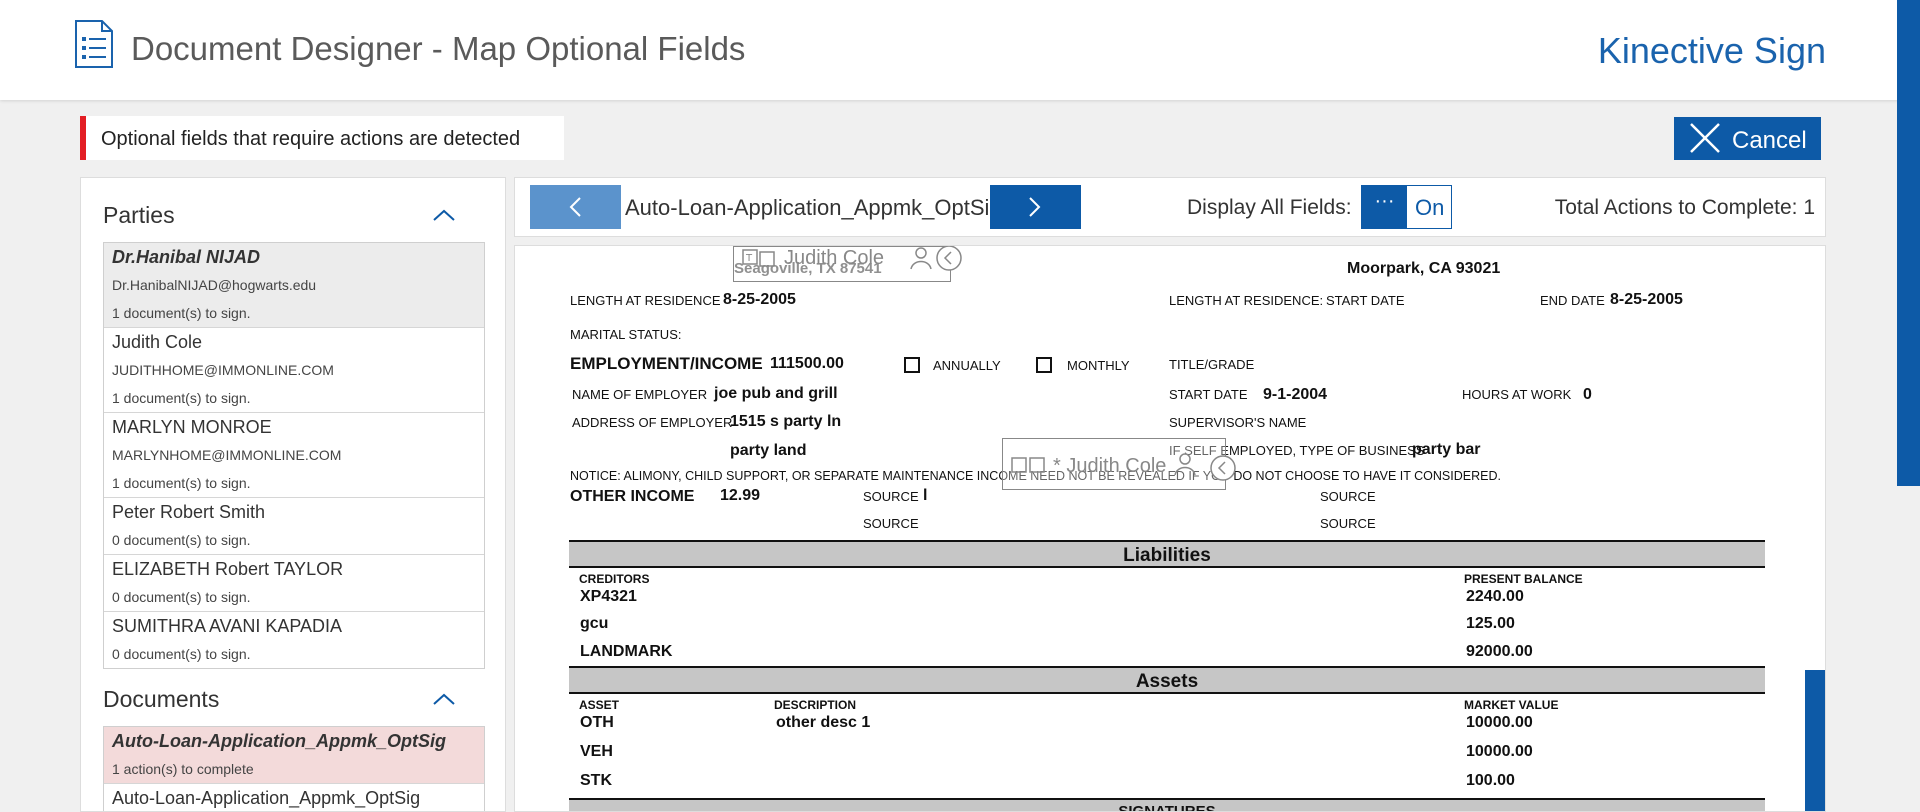 The image size is (1920, 812). What do you see at coordinates (749, 258) in the screenshot?
I see `svg-text: T` at bounding box center [749, 258].